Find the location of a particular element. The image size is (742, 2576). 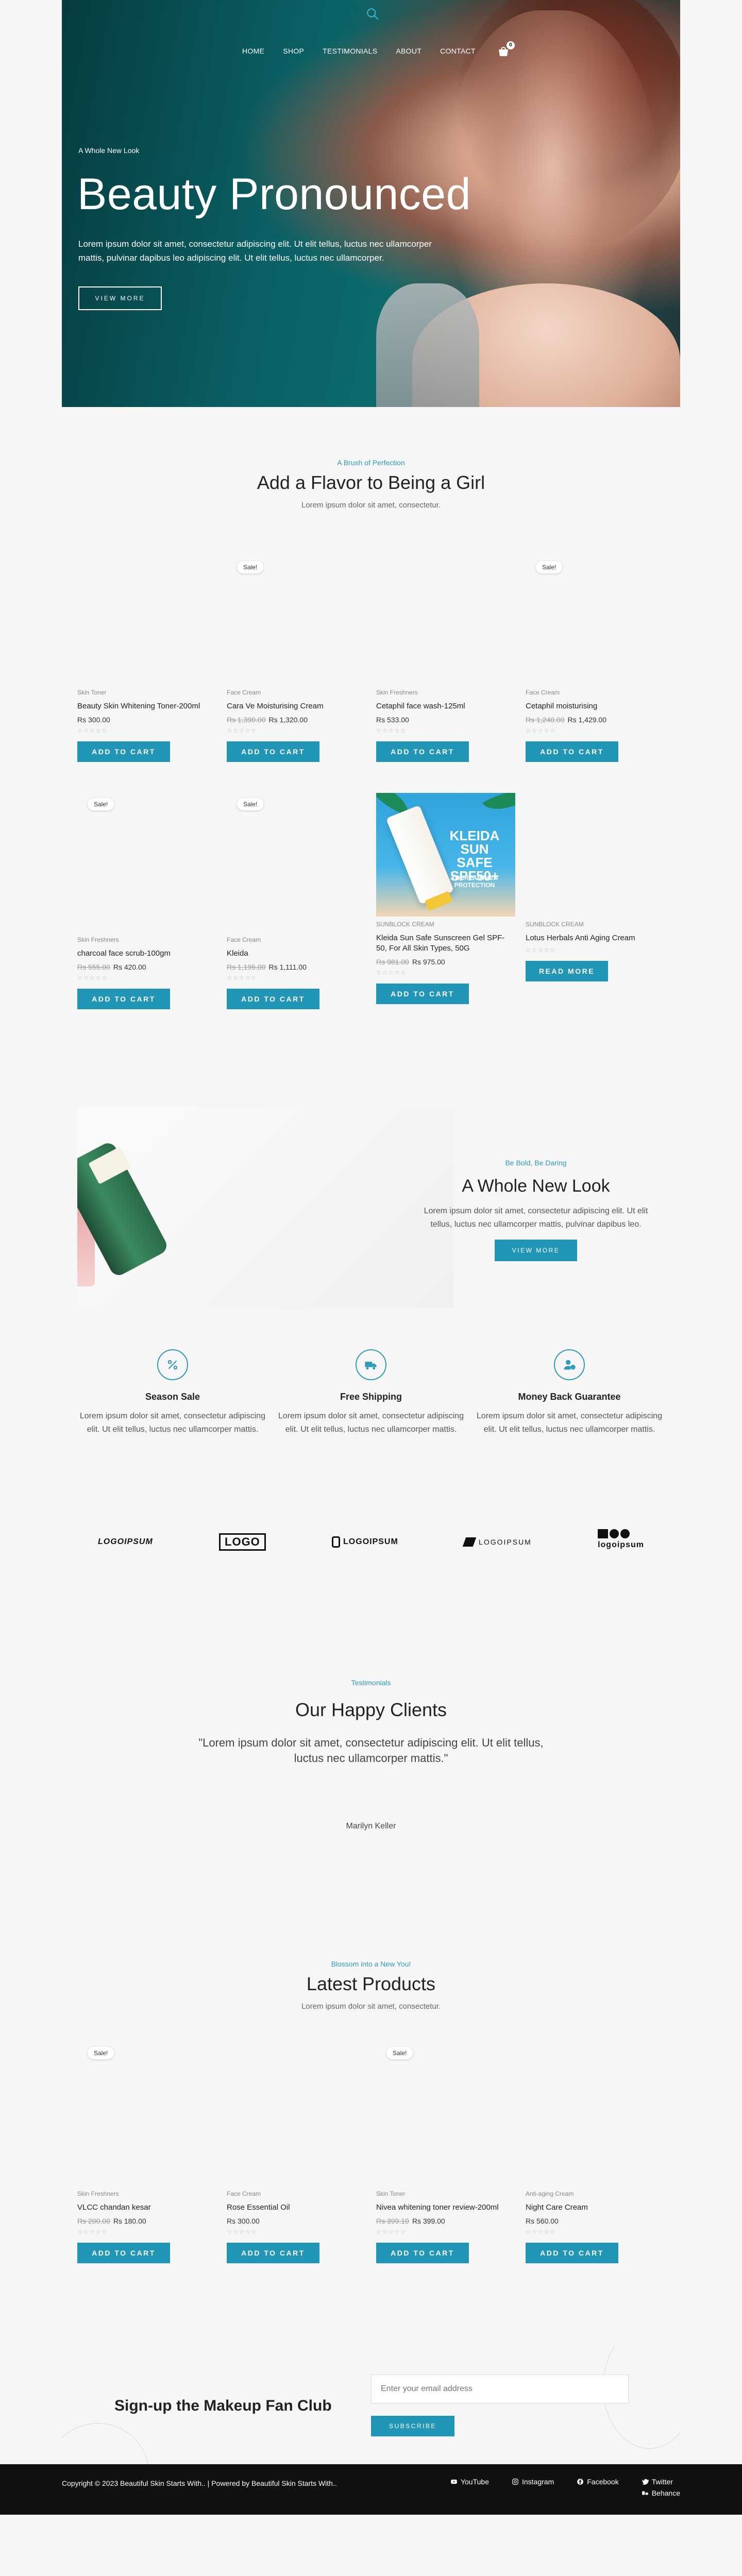

price-current: Rs 180.00 is located at coordinates (129, 2221).